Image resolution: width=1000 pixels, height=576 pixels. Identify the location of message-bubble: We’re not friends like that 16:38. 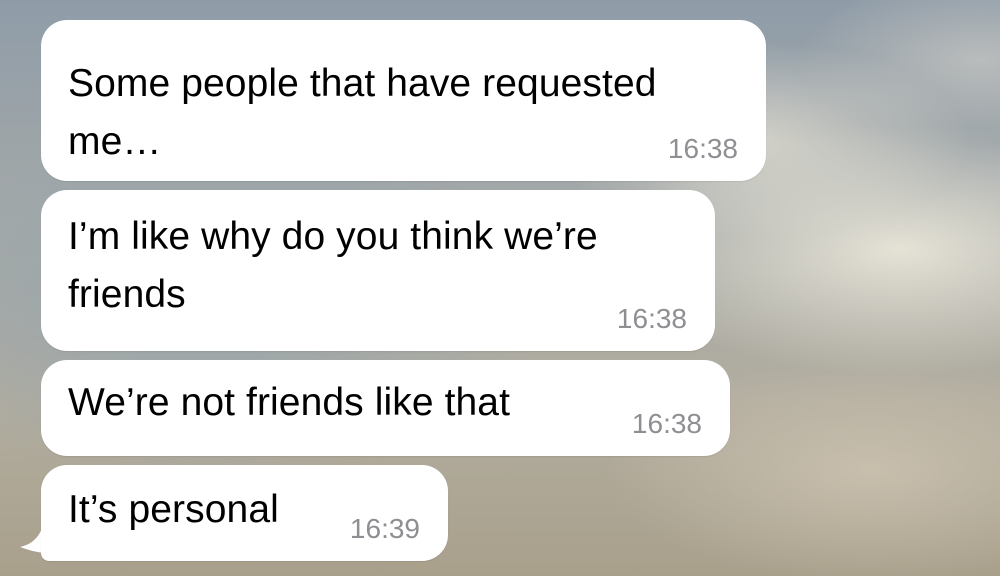
(385, 408).